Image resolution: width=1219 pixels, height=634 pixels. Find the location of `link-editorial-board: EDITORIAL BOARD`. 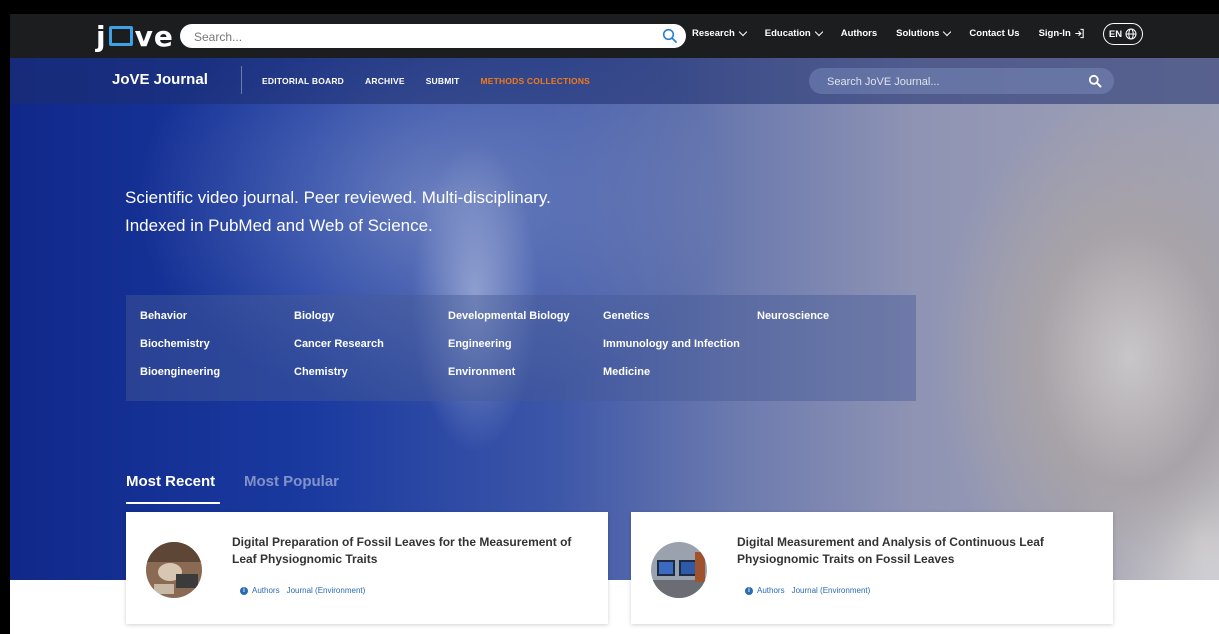

link-editorial-board: EDITORIAL BOARD is located at coordinates (303, 81).